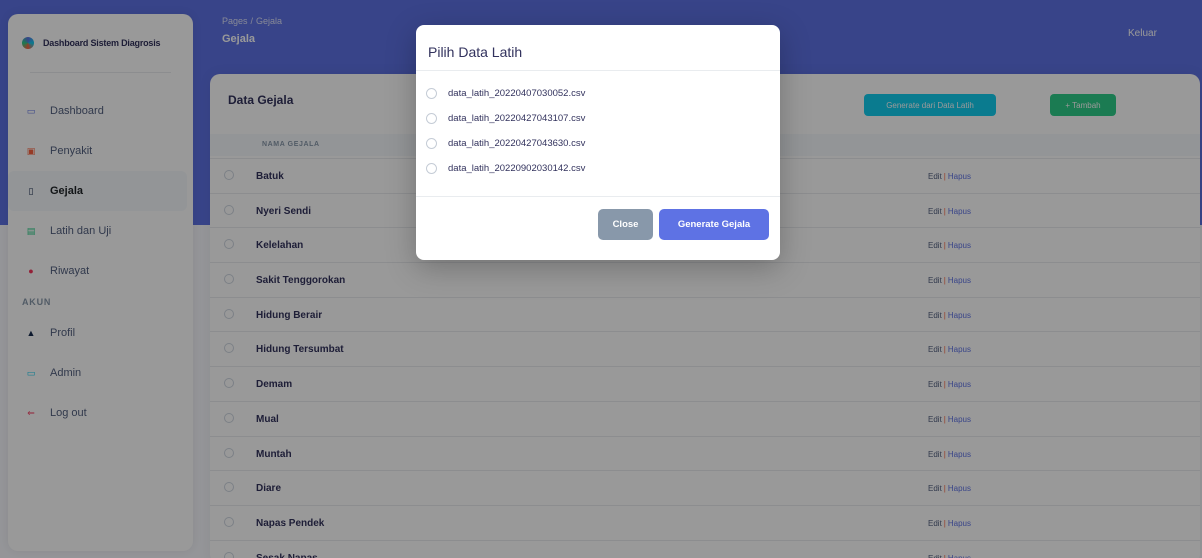 The height and width of the screenshot is (558, 1202). Describe the element at coordinates (475, 52) in the screenshot. I see `modal-title: Pilih Data Latih` at that location.